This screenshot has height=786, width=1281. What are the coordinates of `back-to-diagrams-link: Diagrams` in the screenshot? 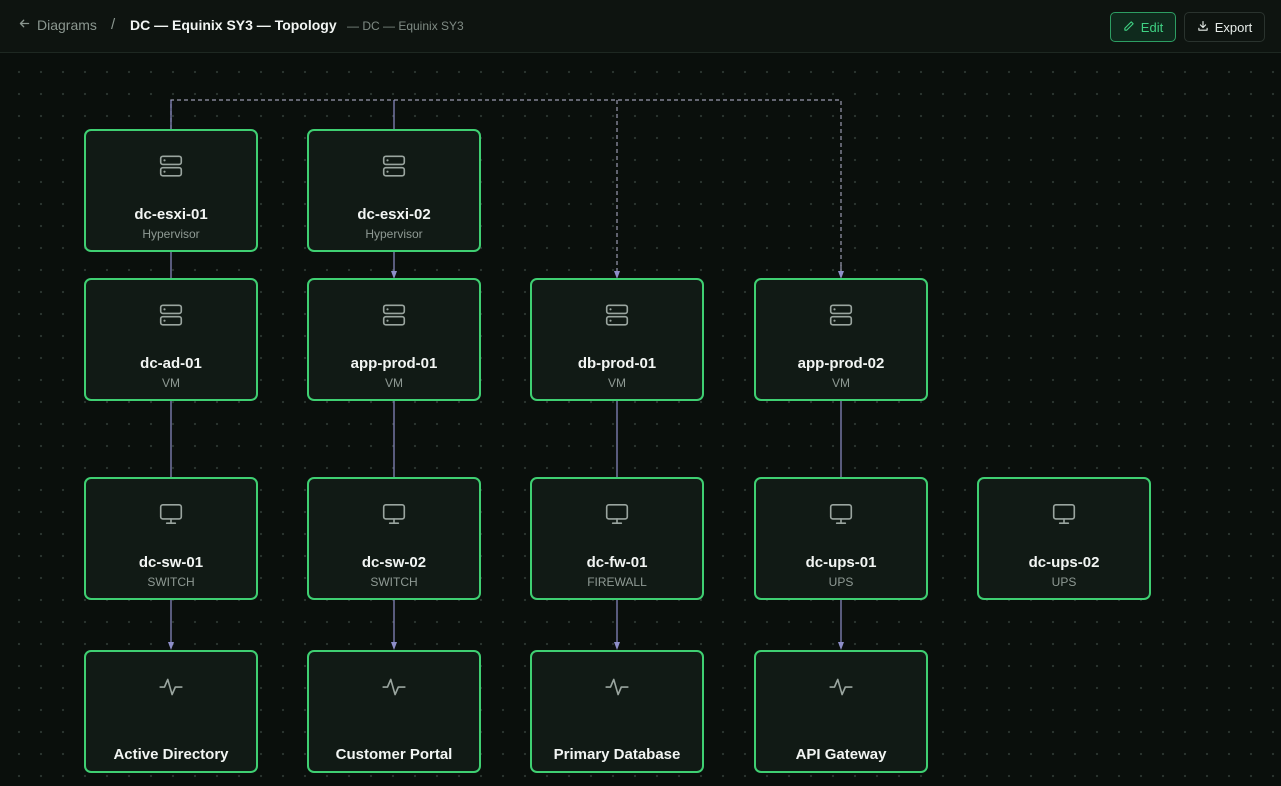 It's located at (57, 25).